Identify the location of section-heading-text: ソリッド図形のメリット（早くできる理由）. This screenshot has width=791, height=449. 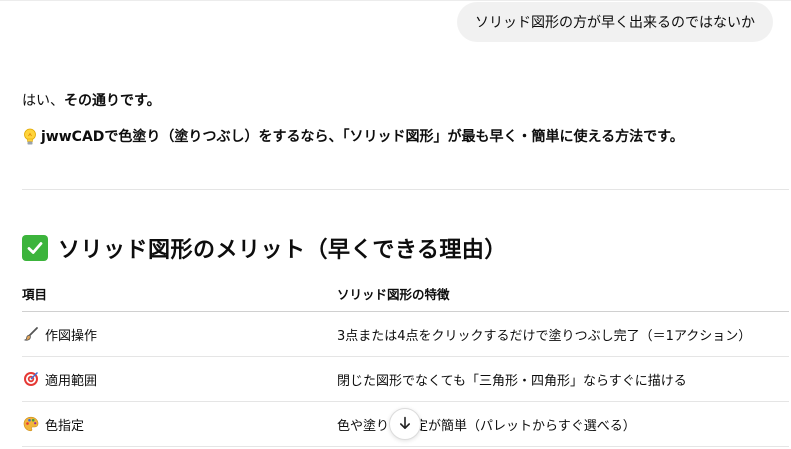
(282, 250).